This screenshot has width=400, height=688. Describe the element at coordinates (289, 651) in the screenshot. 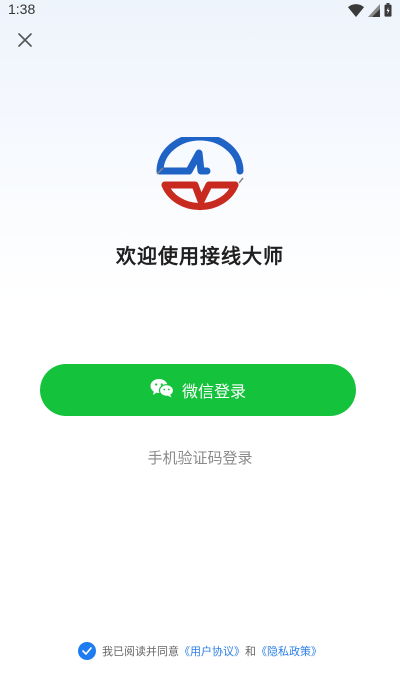

I see `privacy-policy-link: 《隐私政策》` at that location.